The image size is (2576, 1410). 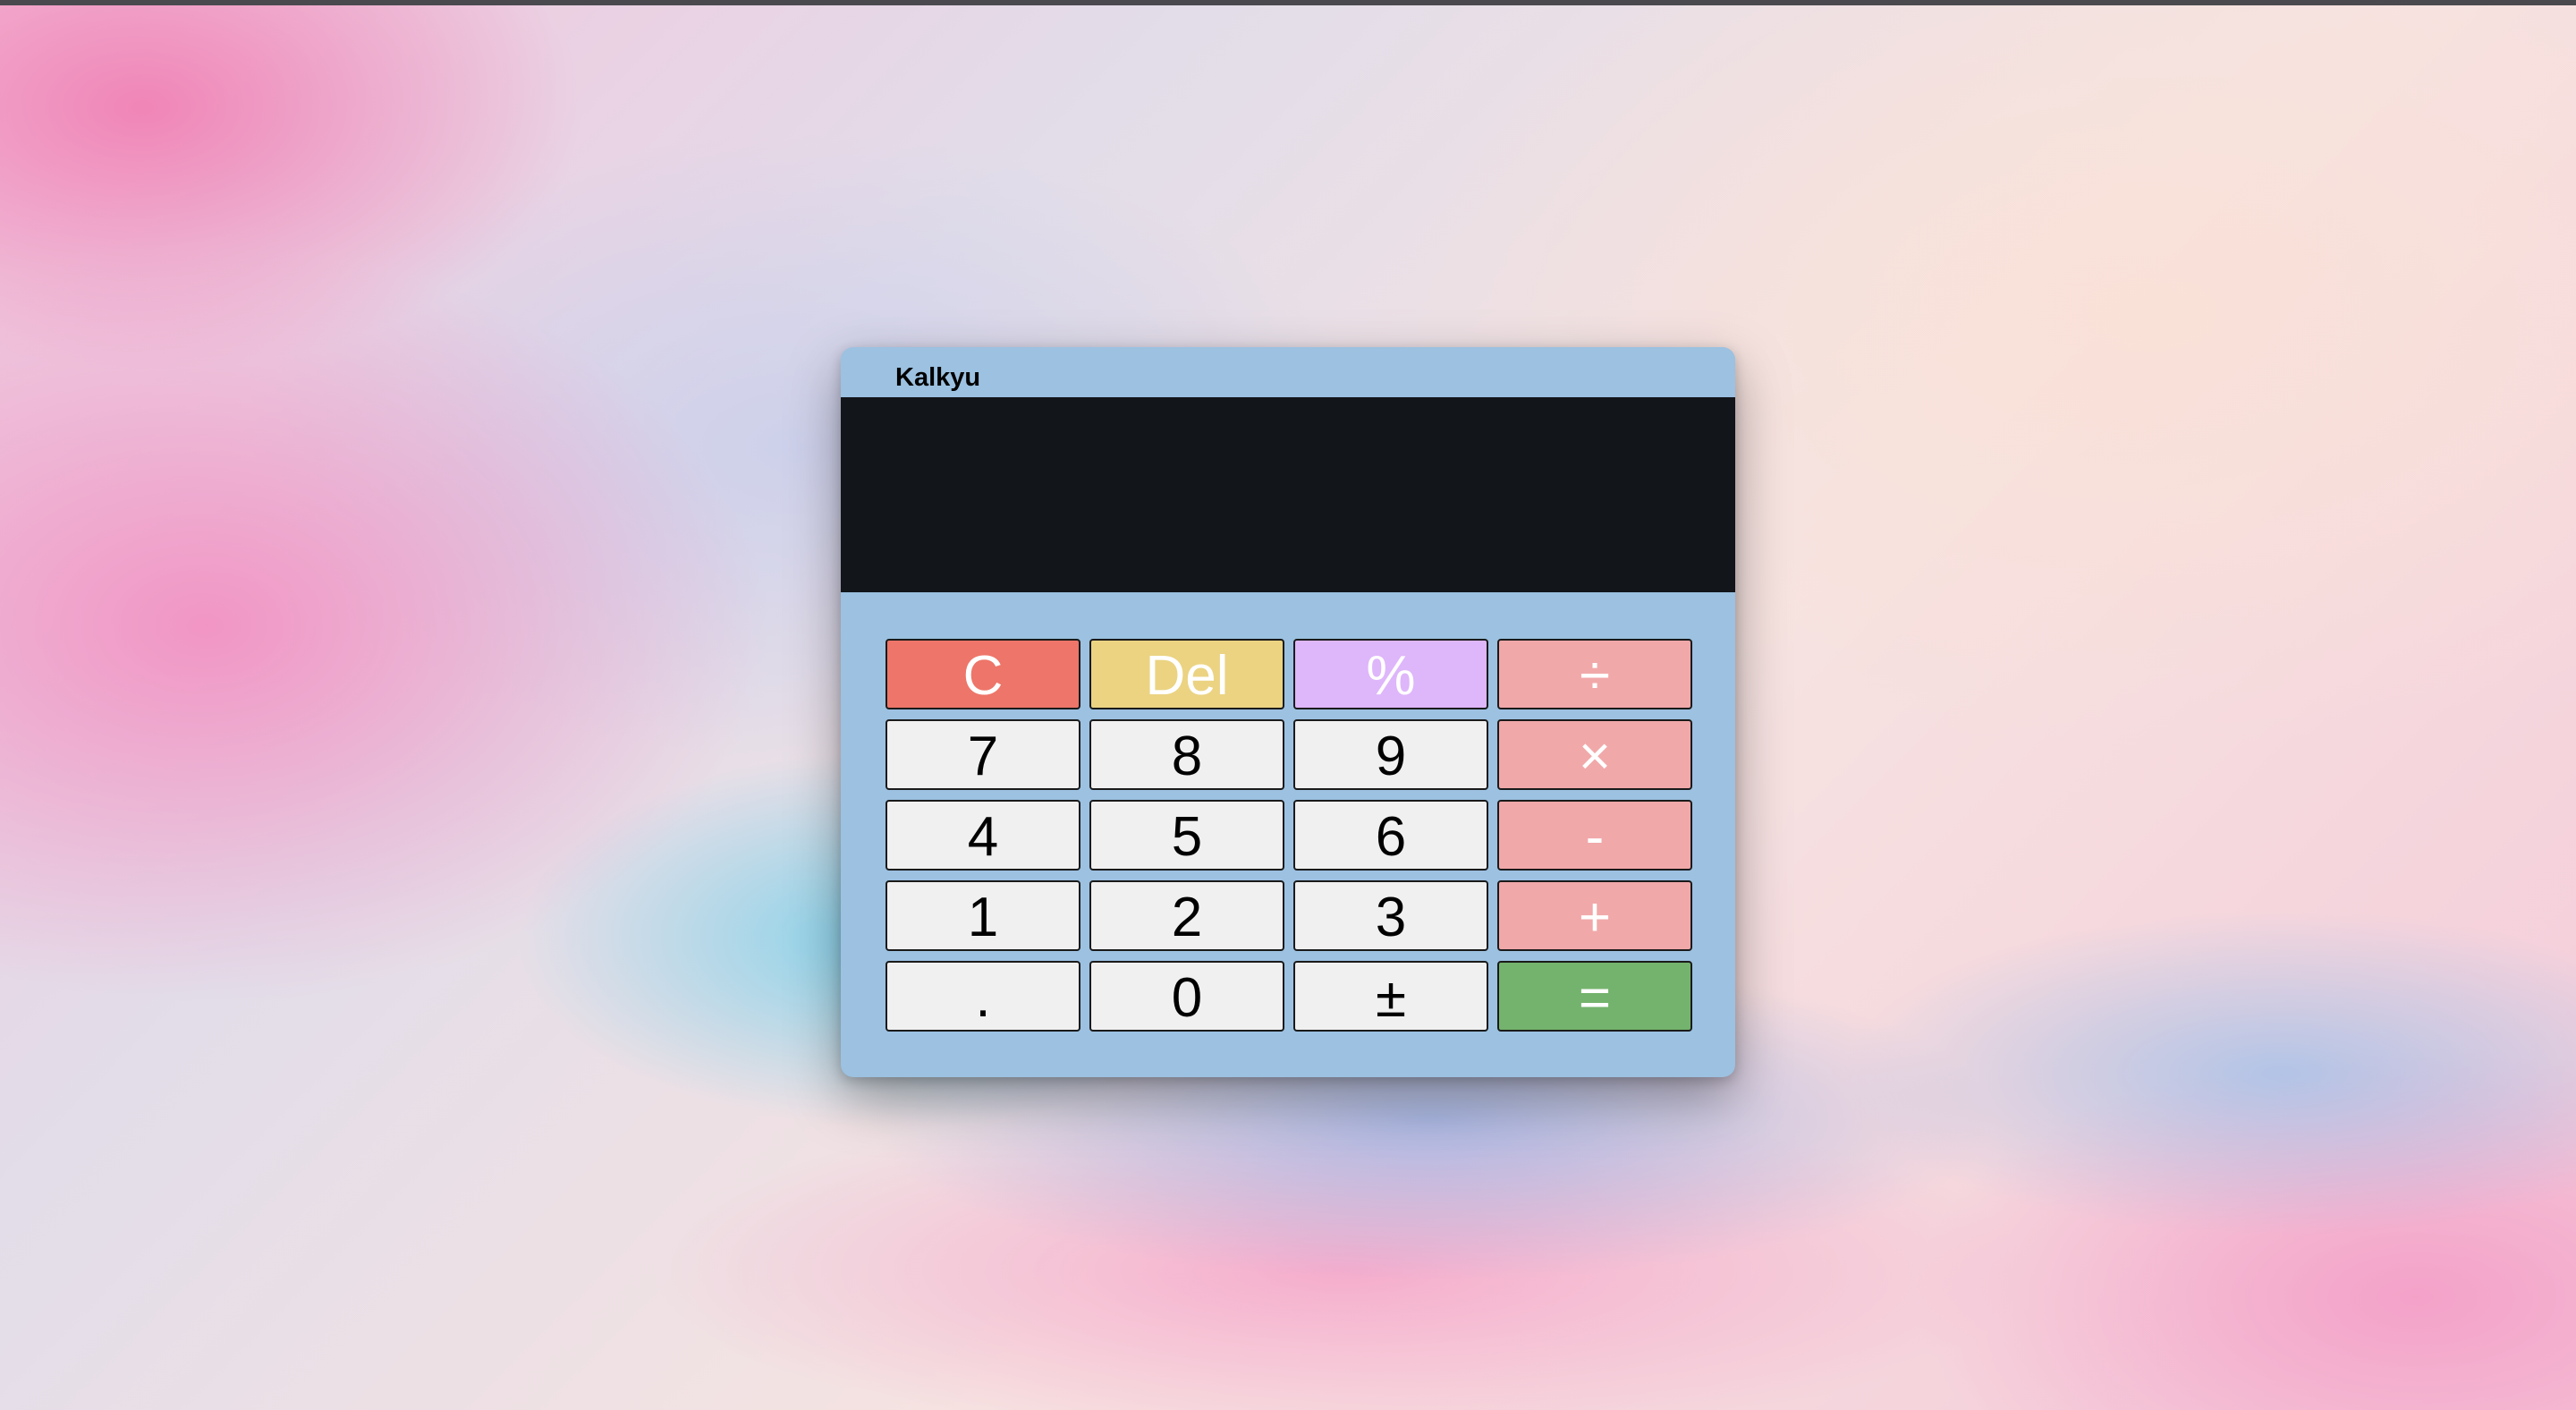 What do you see at coordinates (1186, 755) in the screenshot?
I see `digit-8-button: 8` at bounding box center [1186, 755].